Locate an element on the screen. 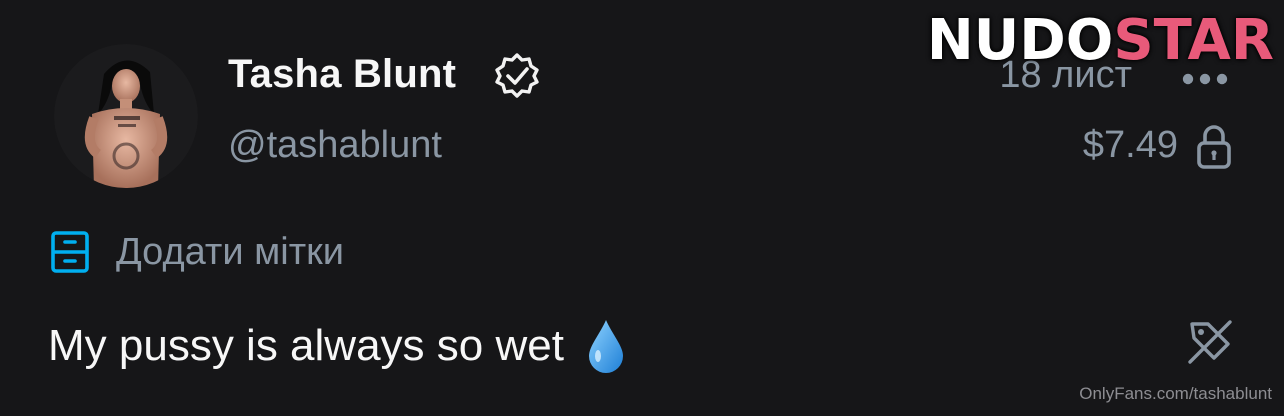  post-caption: My pussy is always so wet is located at coordinates (306, 345).